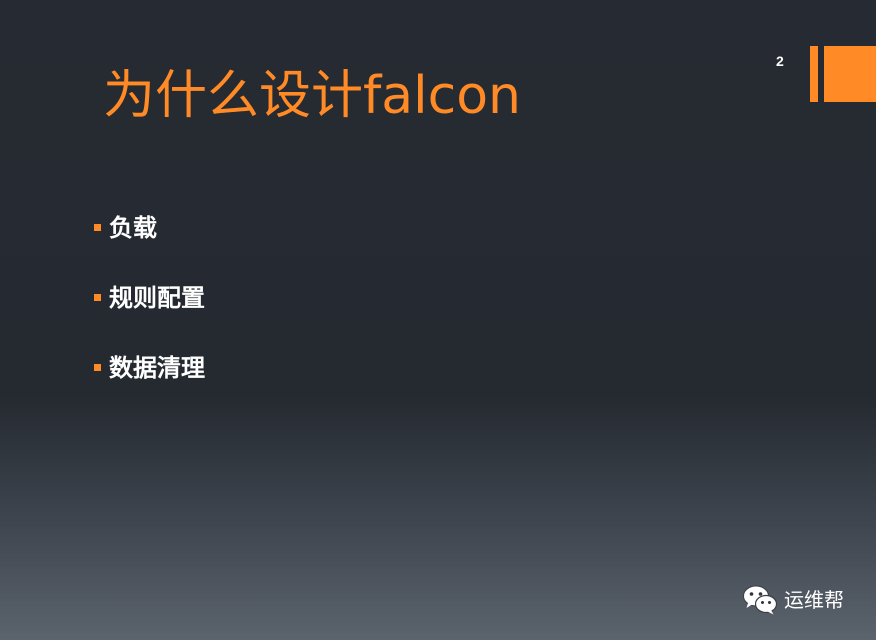 This screenshot has width=876, height=640. What do you see at coordinates (149, 385) in the screenshot?
I see `bullet-item: 数据清理` at bounding box center [149, 385].